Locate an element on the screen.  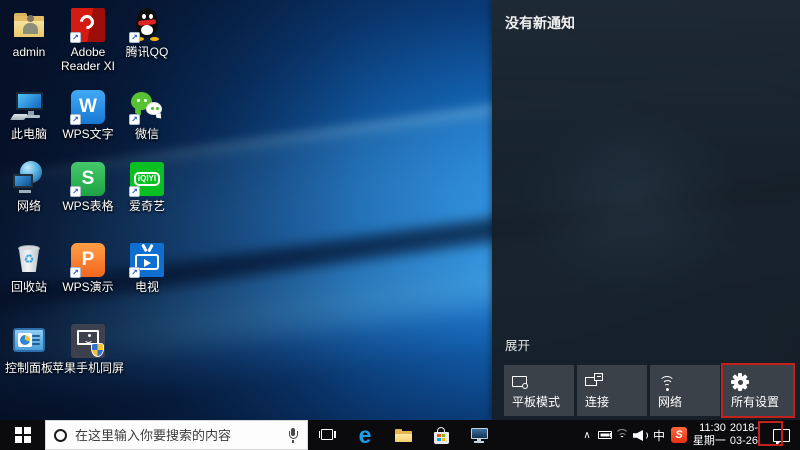
quick-action-tablet-mode: 平板模式 is located at coordinates (539, 390).